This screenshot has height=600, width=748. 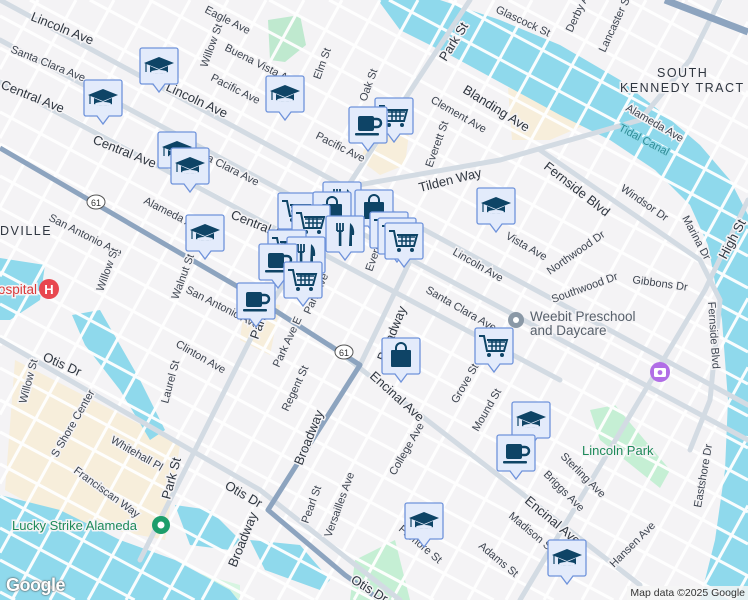 I want to click on shopping-marker, so click(x=401, y=360).